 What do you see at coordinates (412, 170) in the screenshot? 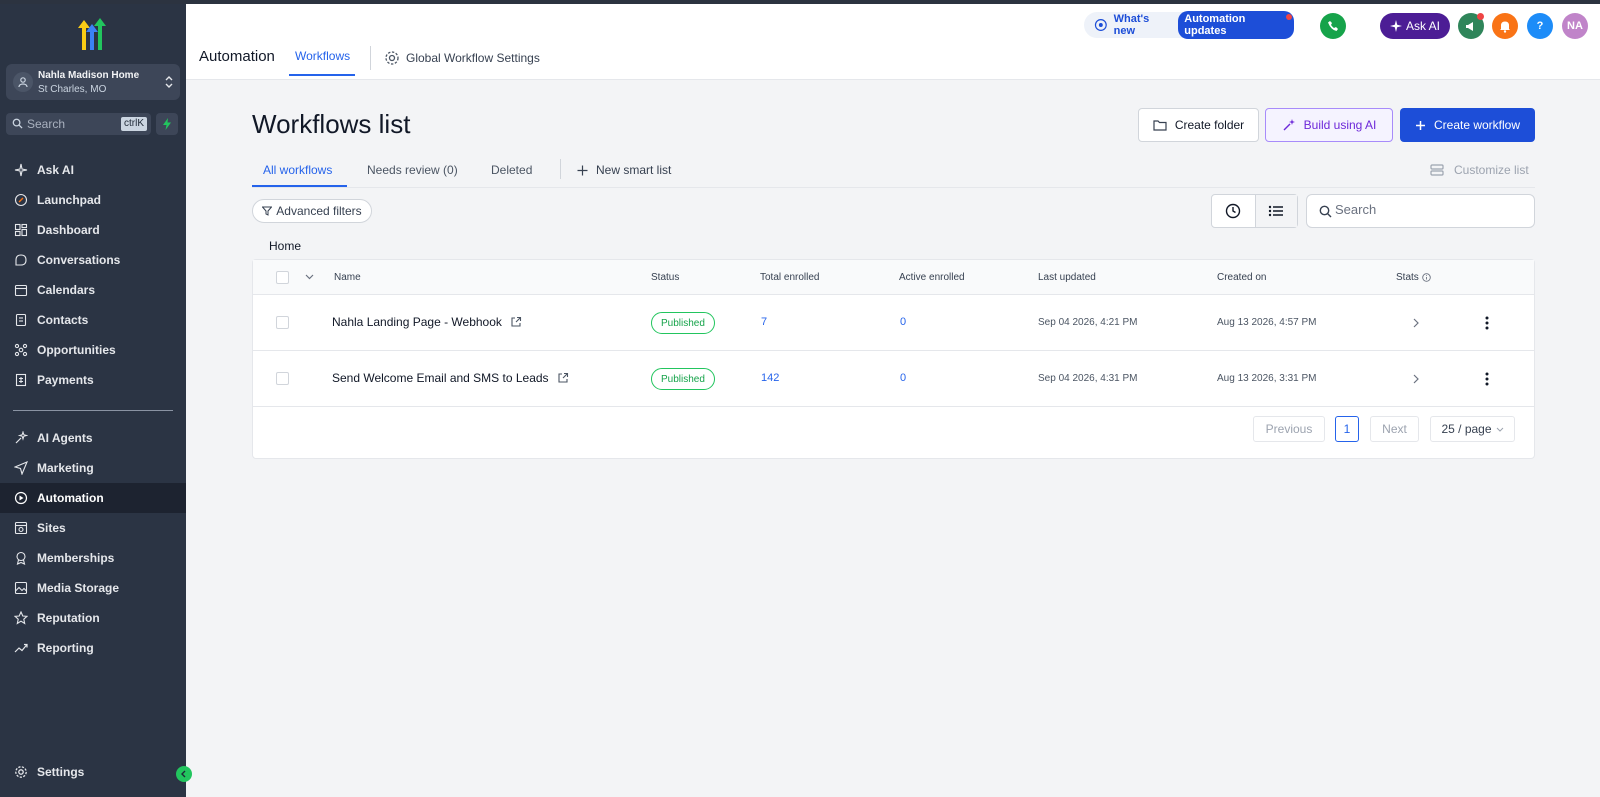
I see `tab-needs-review: Needs review (0)` at bounding box center [412, 170].